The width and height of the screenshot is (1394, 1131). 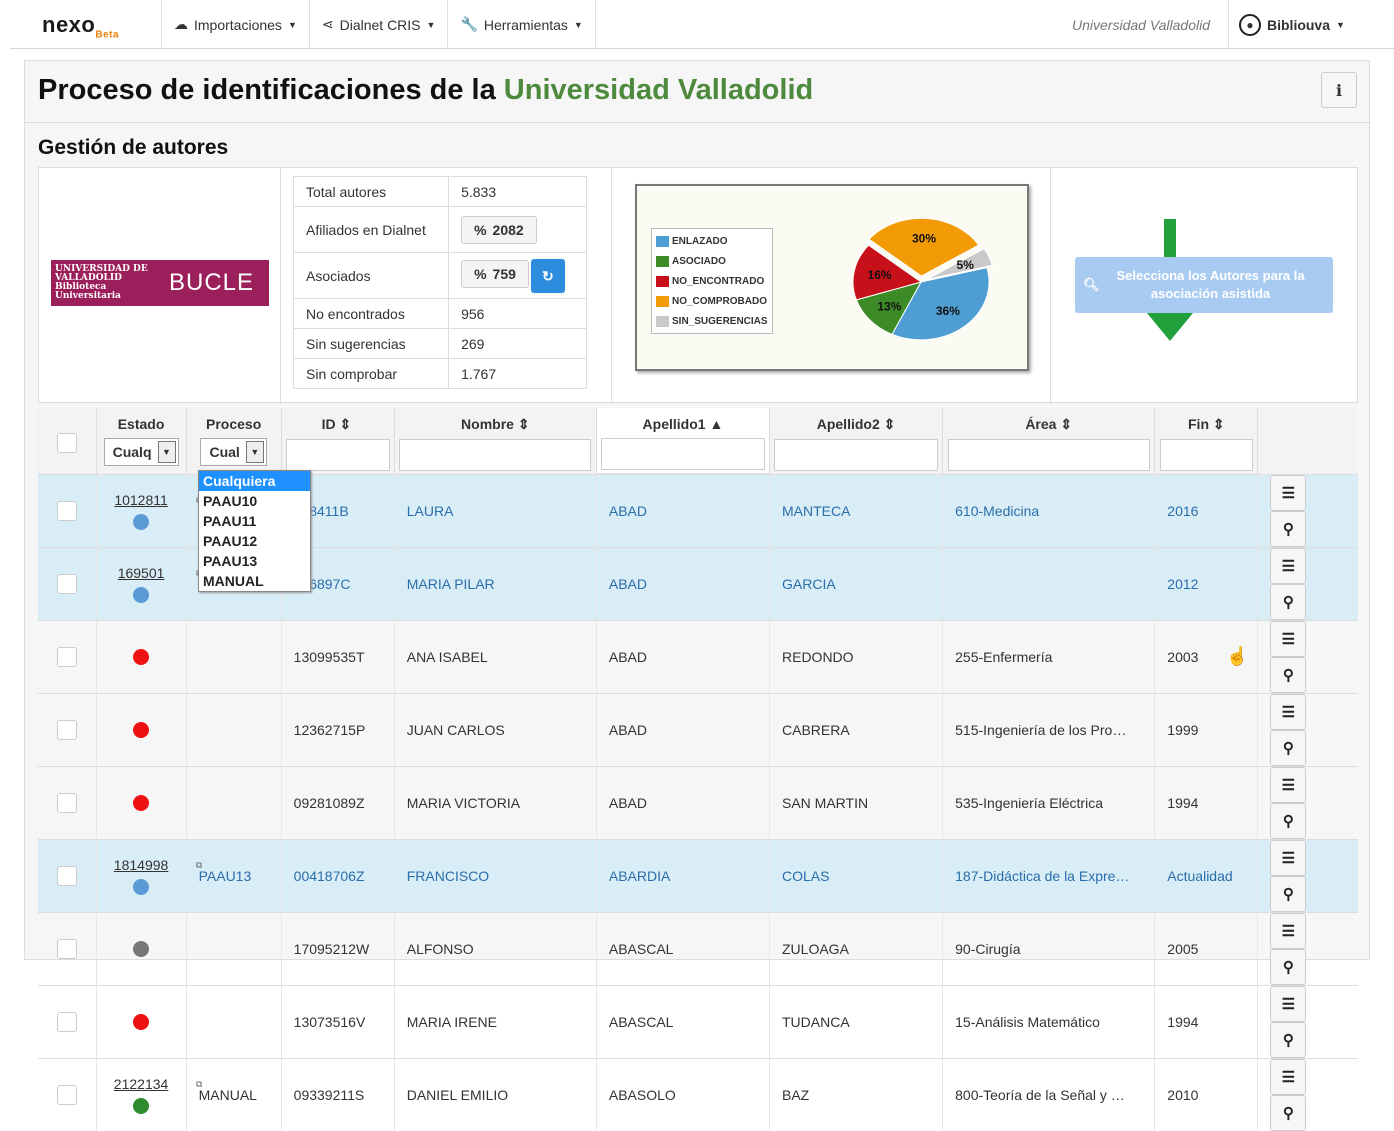 What do you see at coordinates (495, 455) in the screenshot?
I see `nombre-filter-input` at bounding box center [495, 455].